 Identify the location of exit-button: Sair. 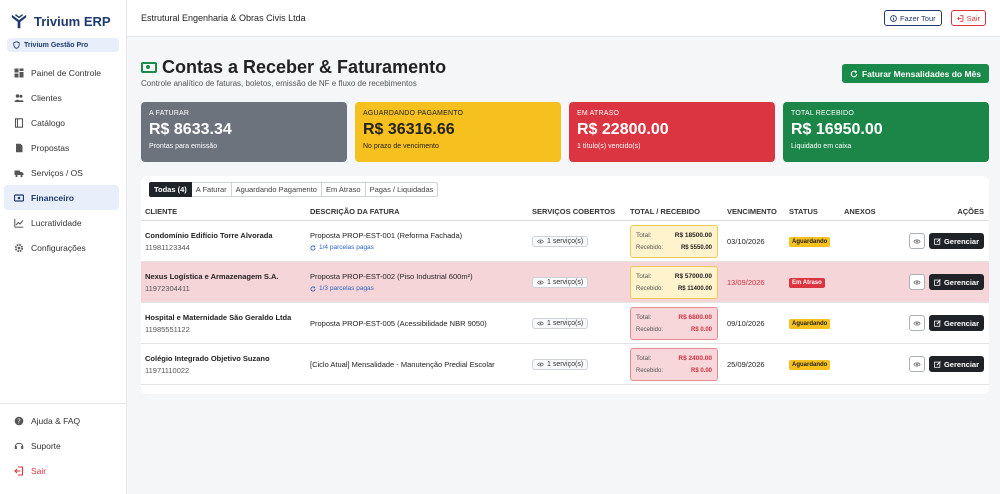
(968, 18).